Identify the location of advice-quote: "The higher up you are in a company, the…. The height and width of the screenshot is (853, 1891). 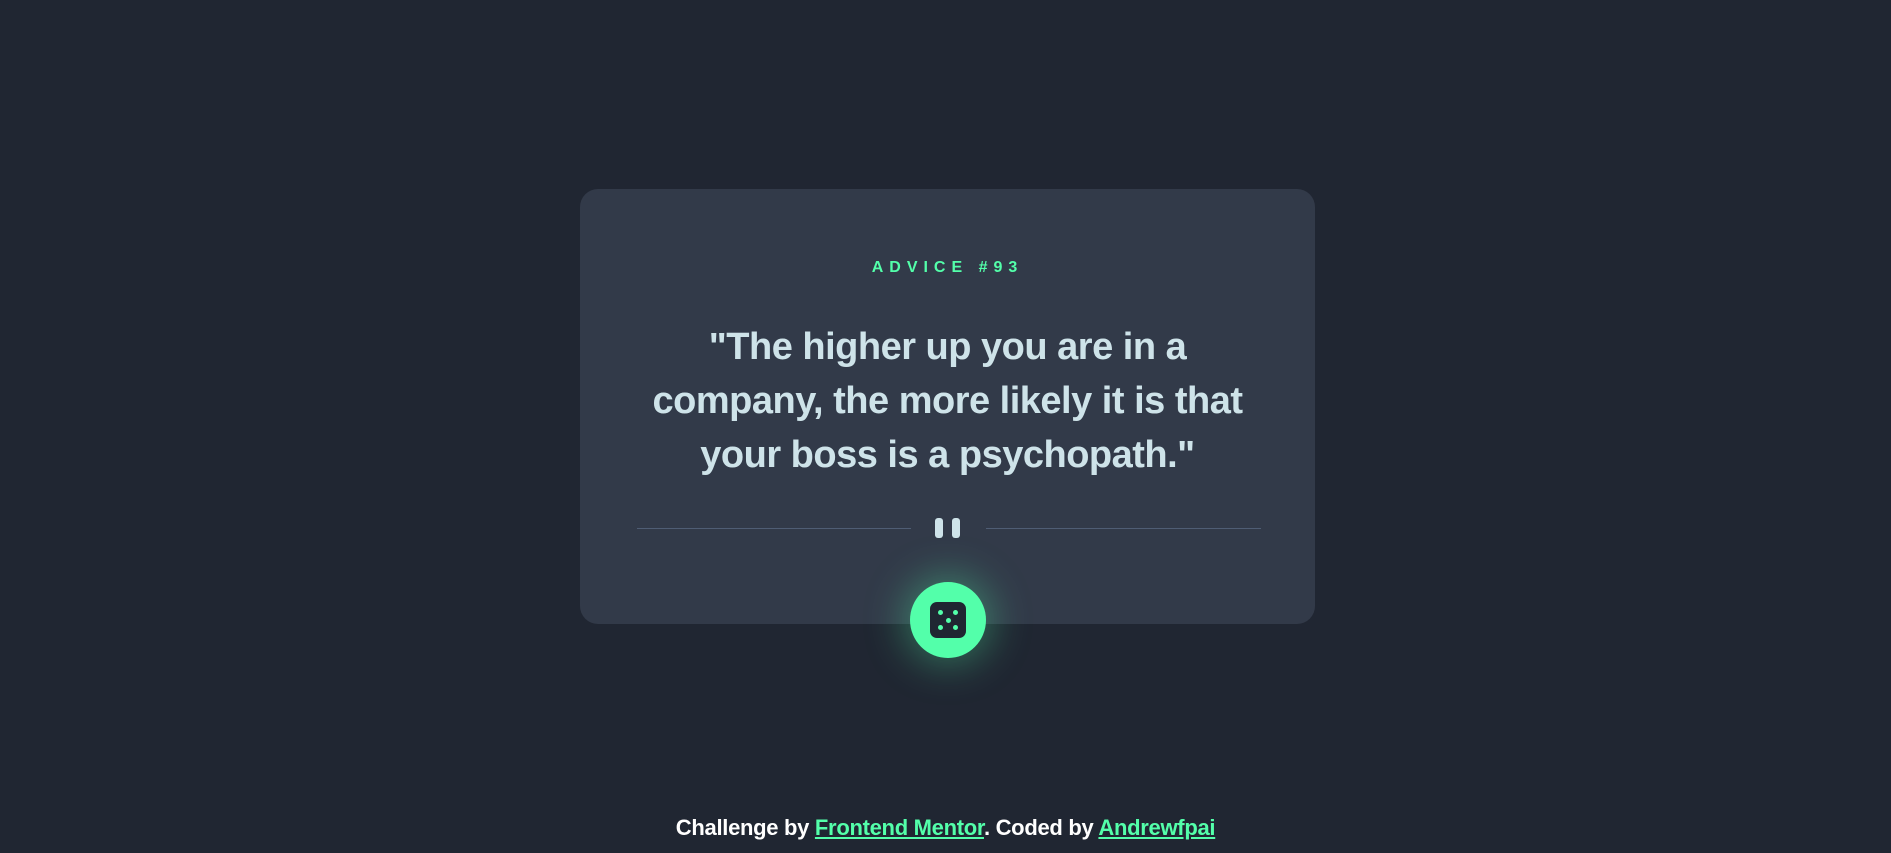
(947, 401).